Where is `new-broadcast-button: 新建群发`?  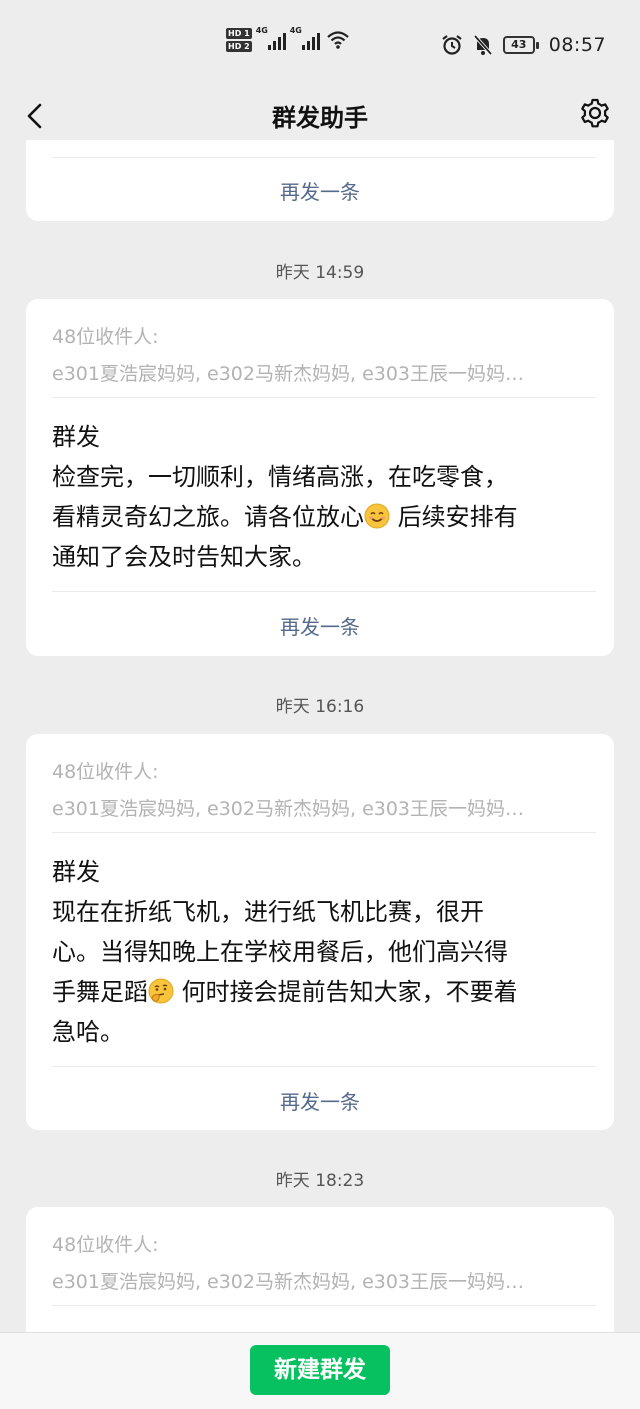
new-broadcast-button: 新建群发 is located at coordinates (320, 1370).